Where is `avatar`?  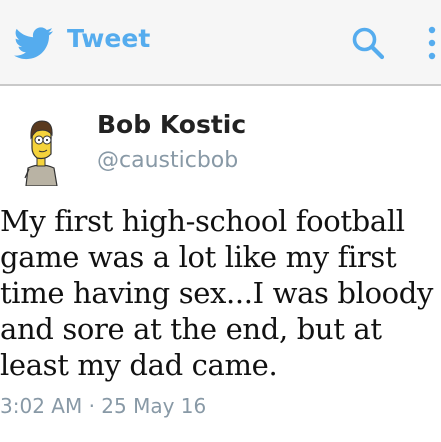
avatar is located at coordinates (41, 152).